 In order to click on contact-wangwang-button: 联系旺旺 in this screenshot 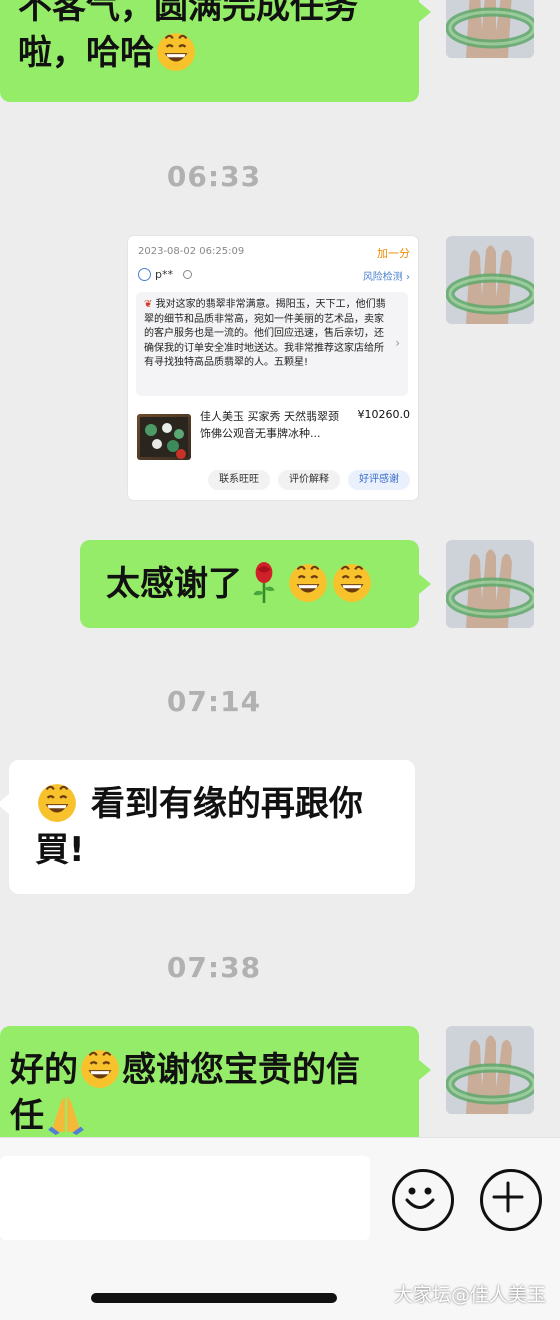, I will do `click(239, 480)`.